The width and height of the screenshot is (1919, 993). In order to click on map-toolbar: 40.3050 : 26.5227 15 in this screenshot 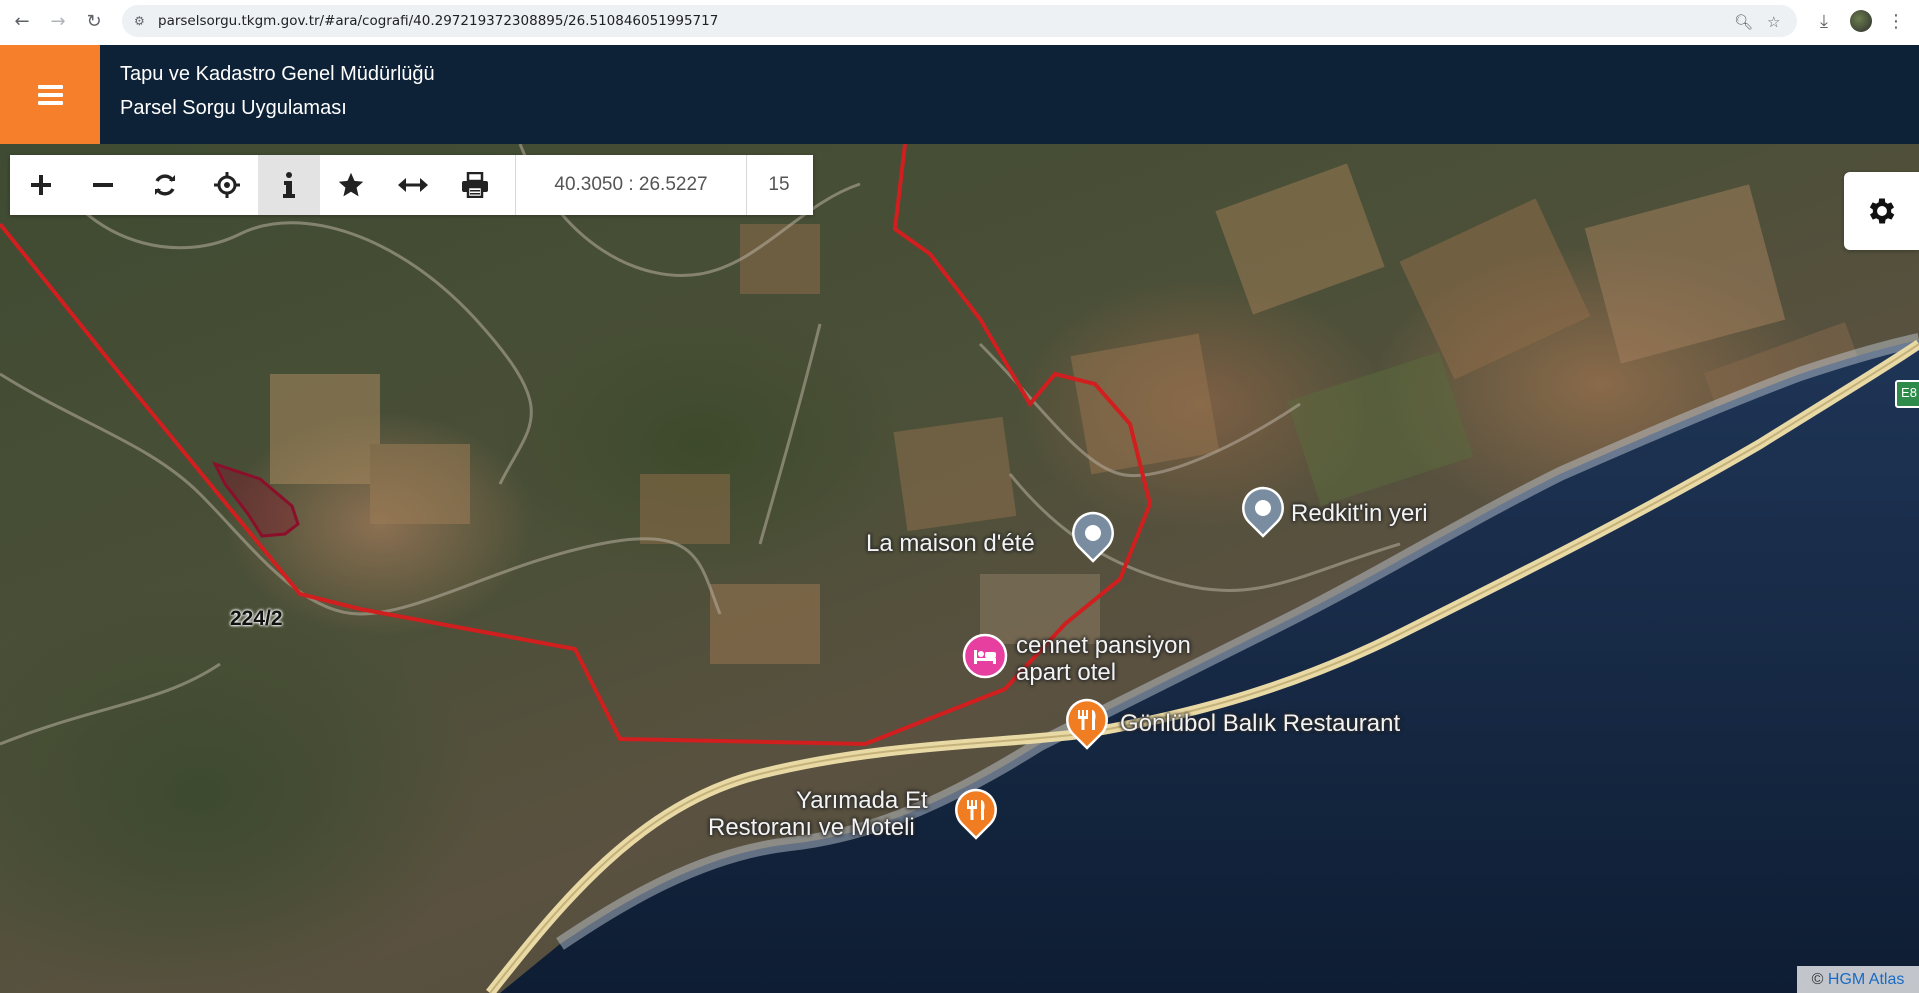, I will do `click(411, 185)`.